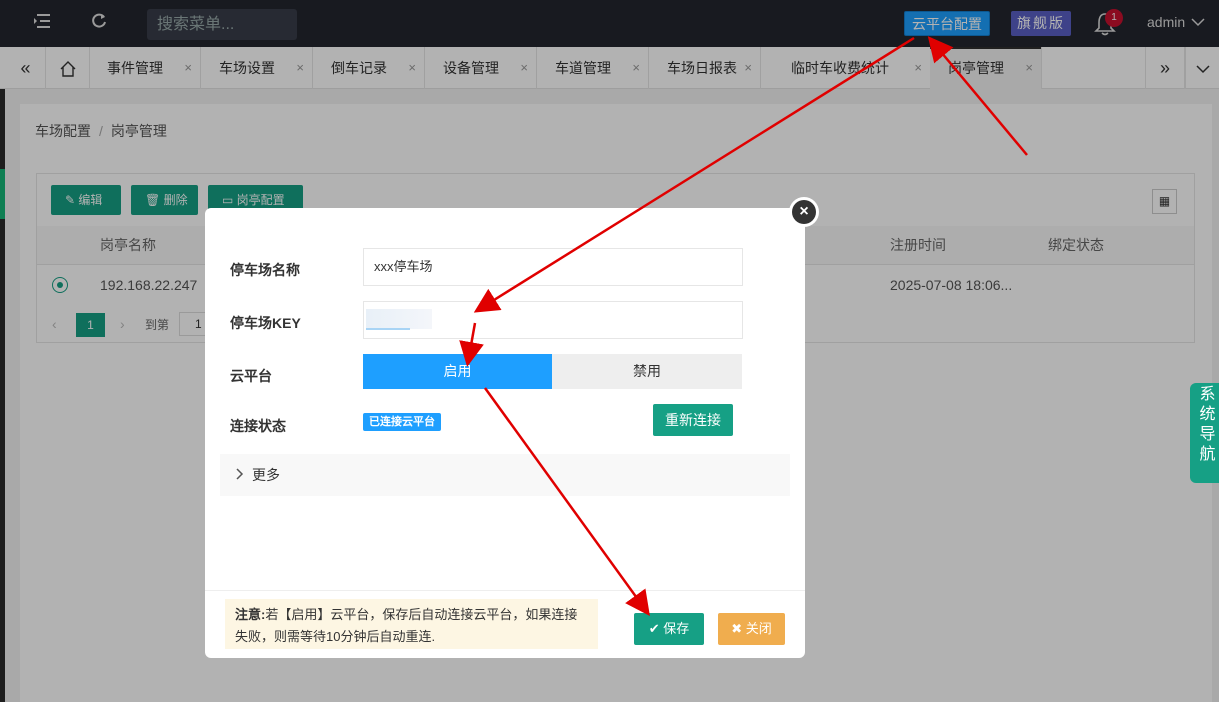 The width and height of the screenshot is (1219, 702). I want to click on parking-key-redacted, so click(399, 319).